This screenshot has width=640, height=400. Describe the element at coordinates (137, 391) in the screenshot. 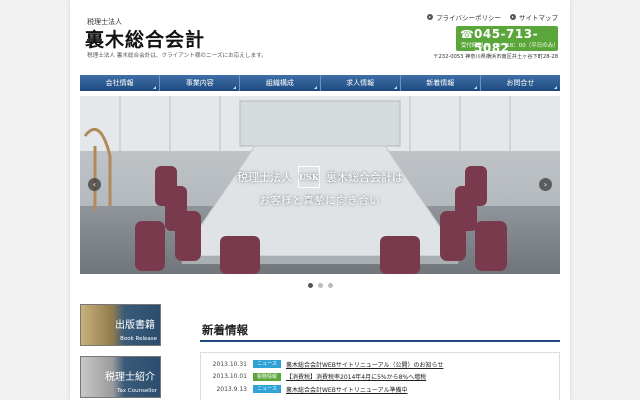

I see `tax-counsellor-subtitle: Tax Counsellor` at that location.